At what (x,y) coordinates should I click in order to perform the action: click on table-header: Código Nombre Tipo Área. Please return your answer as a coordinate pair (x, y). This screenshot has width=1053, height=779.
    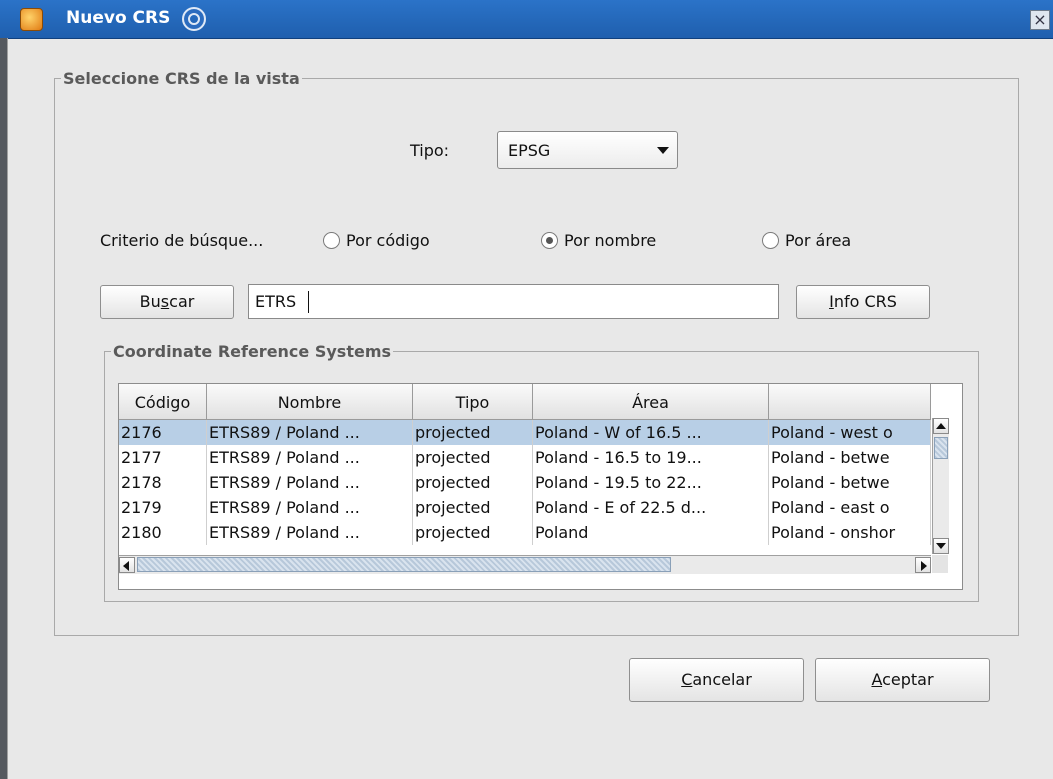
    Looking at the image, I should click on (525, 402).